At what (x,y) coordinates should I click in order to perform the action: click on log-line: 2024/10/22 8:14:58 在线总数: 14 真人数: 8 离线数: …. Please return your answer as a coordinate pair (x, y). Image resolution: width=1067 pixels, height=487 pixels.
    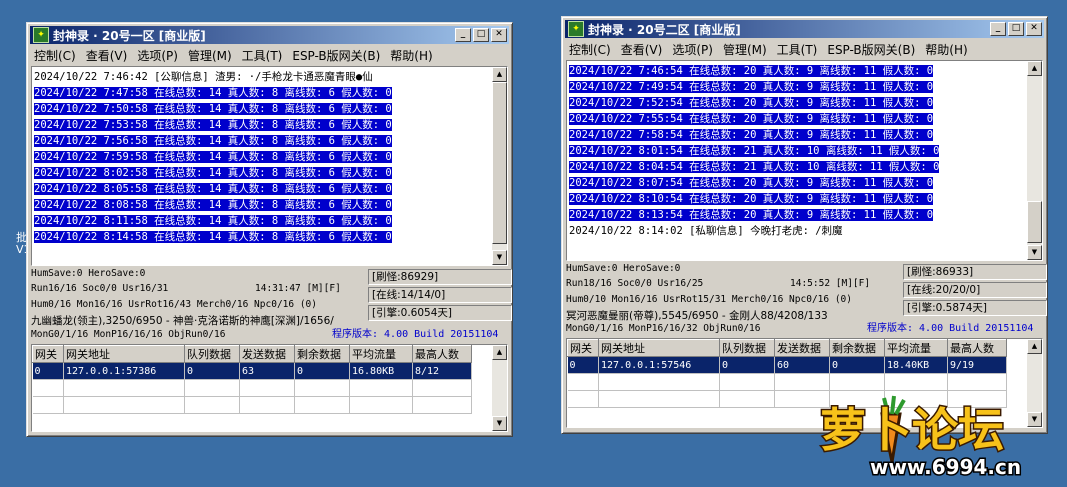
    Looking at the image, I should click on (213, 237).